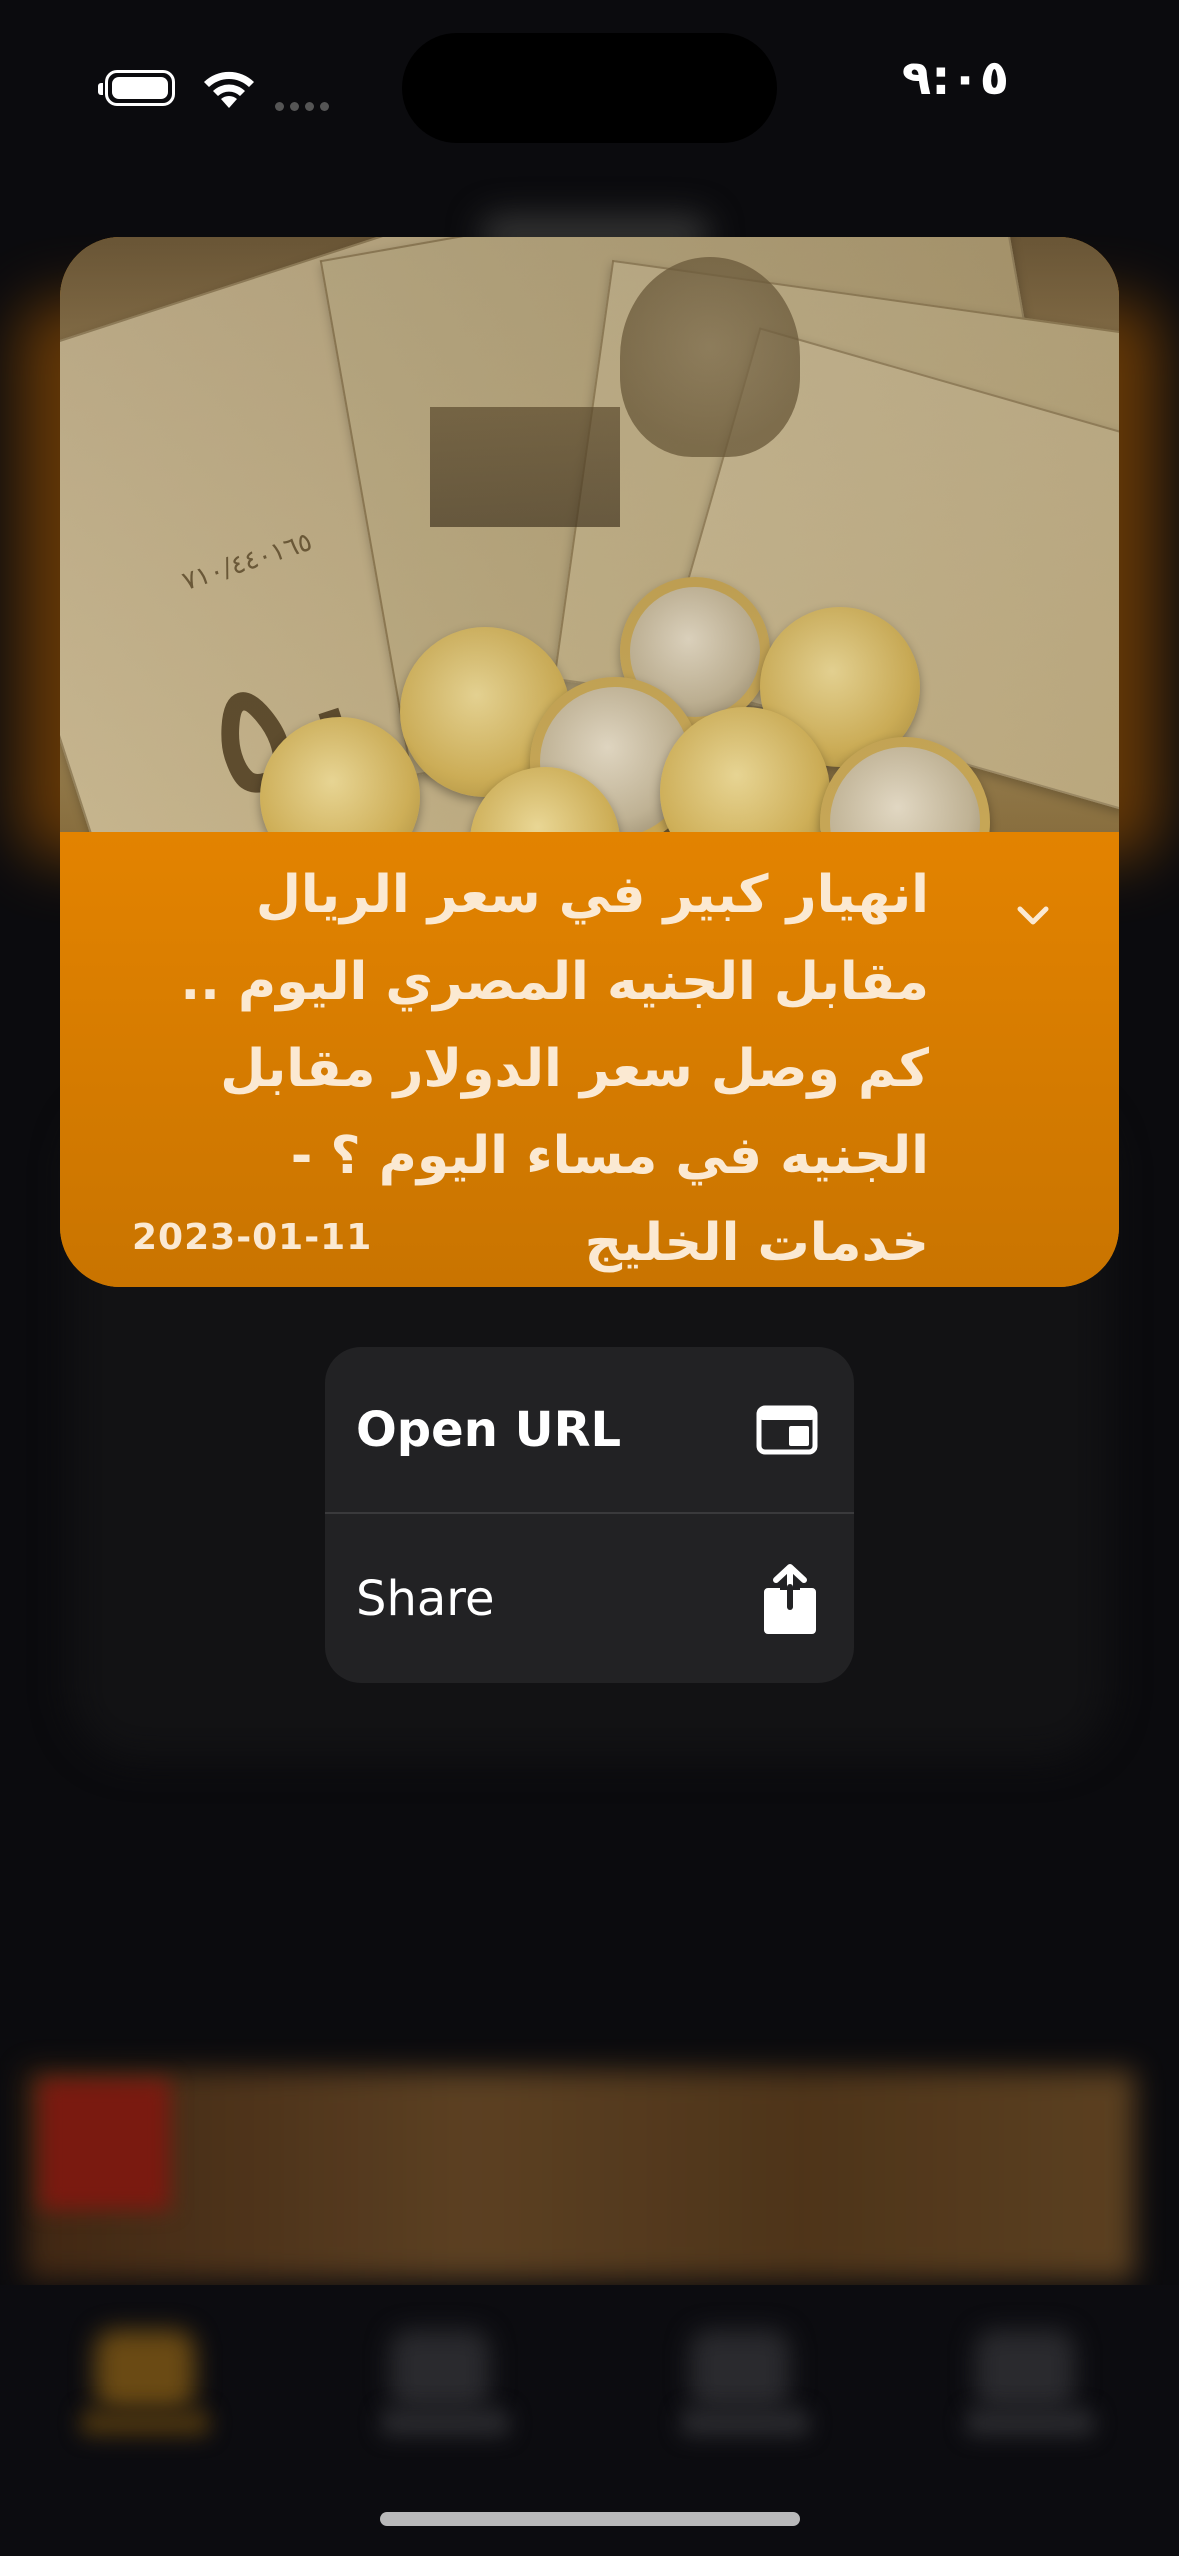 Image resolution: width=1179 pixels, height=2556 pixels. Describe the element at coordinates (305, 105) in the screenshot. I see `cellular-signal-icon` at that location.